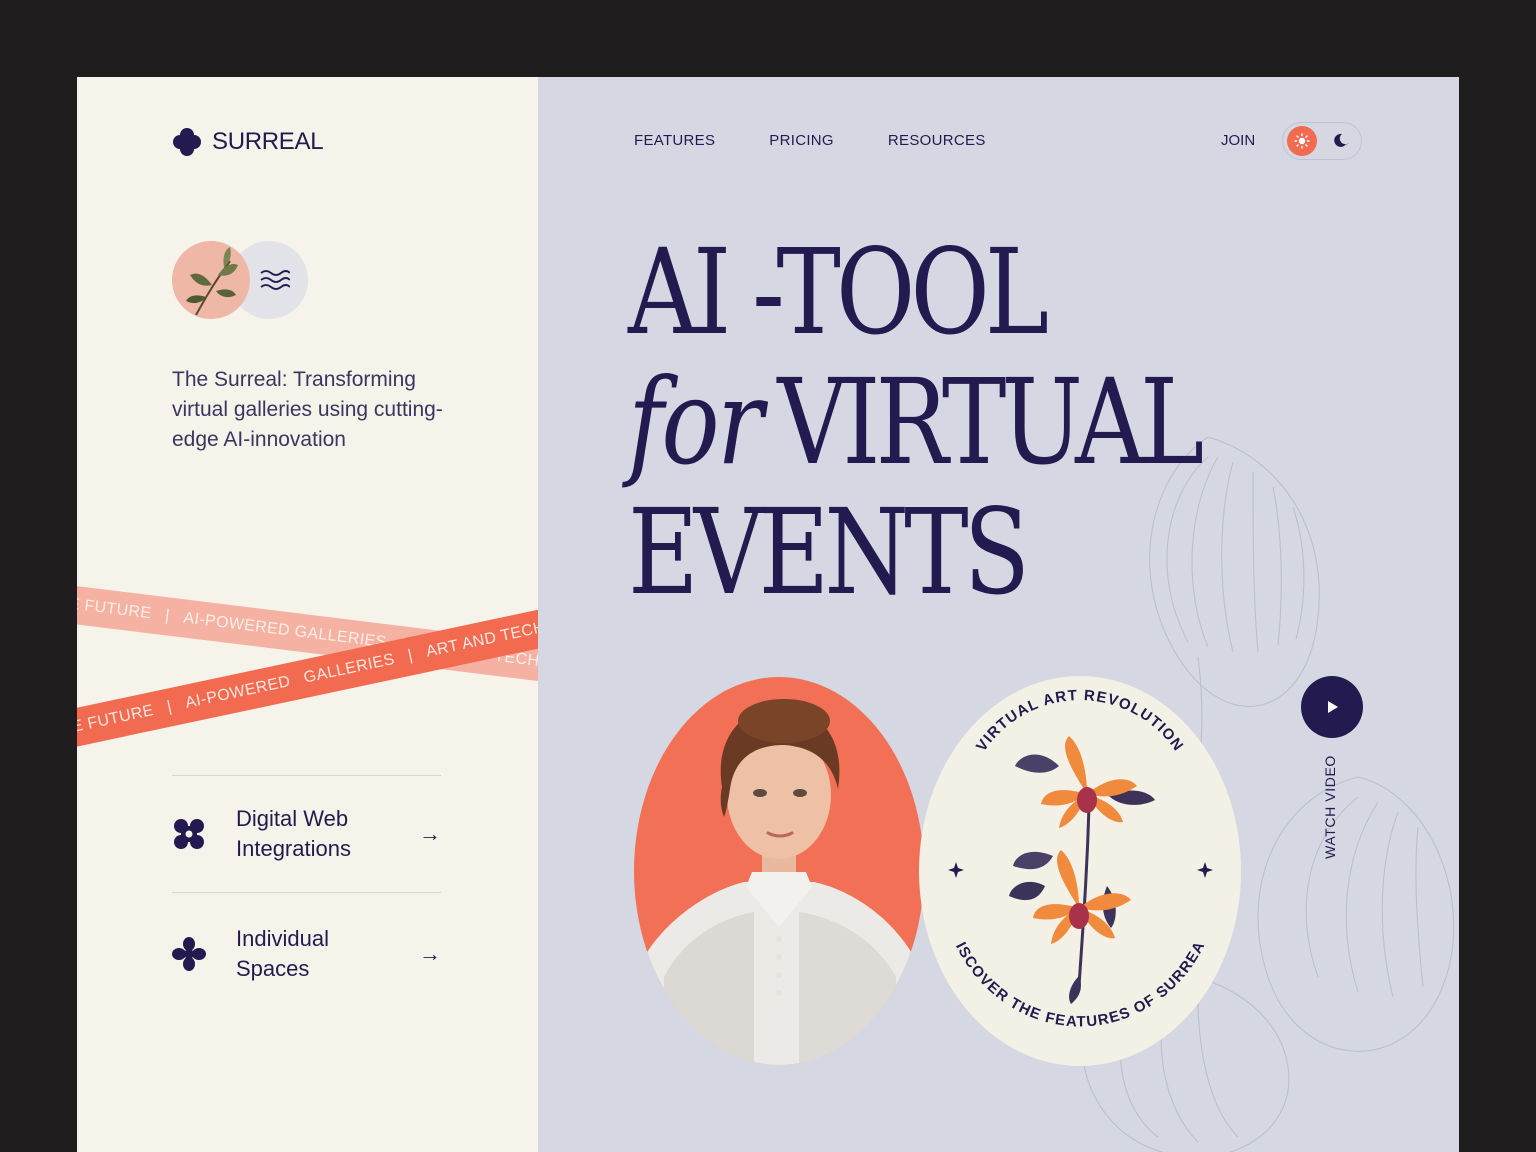 The image size is (1536, 1152). Describe the element at coordinates (189, 834) in the screenshot. I see `flower-cross-icon` at that location.